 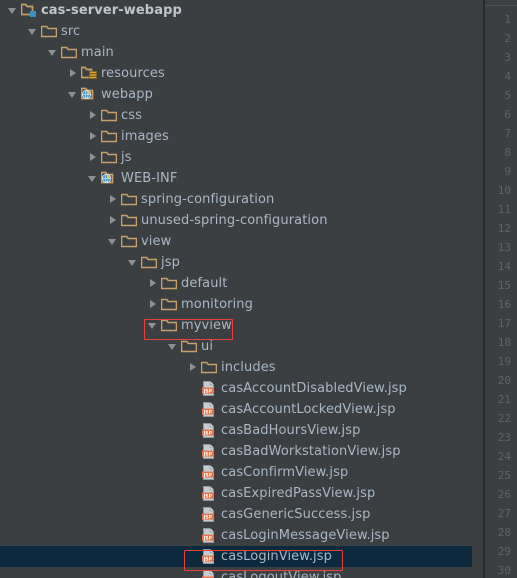 What do you see at coordinates (127, 94) in the screenshot?
I see `tree-row-label: webapp` at bounding box center [127, 94].